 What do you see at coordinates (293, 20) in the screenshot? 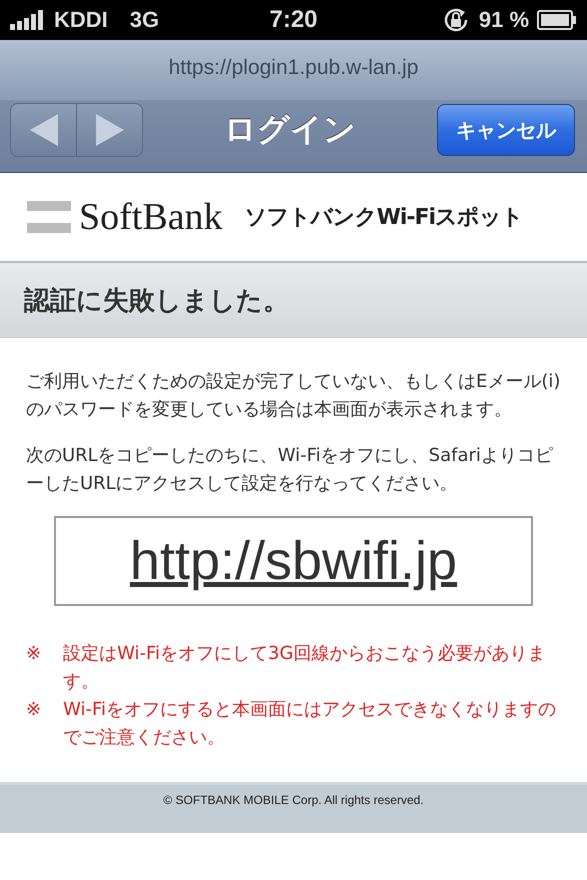
I see `clock: 7:20` at bounding box center [293, 20].